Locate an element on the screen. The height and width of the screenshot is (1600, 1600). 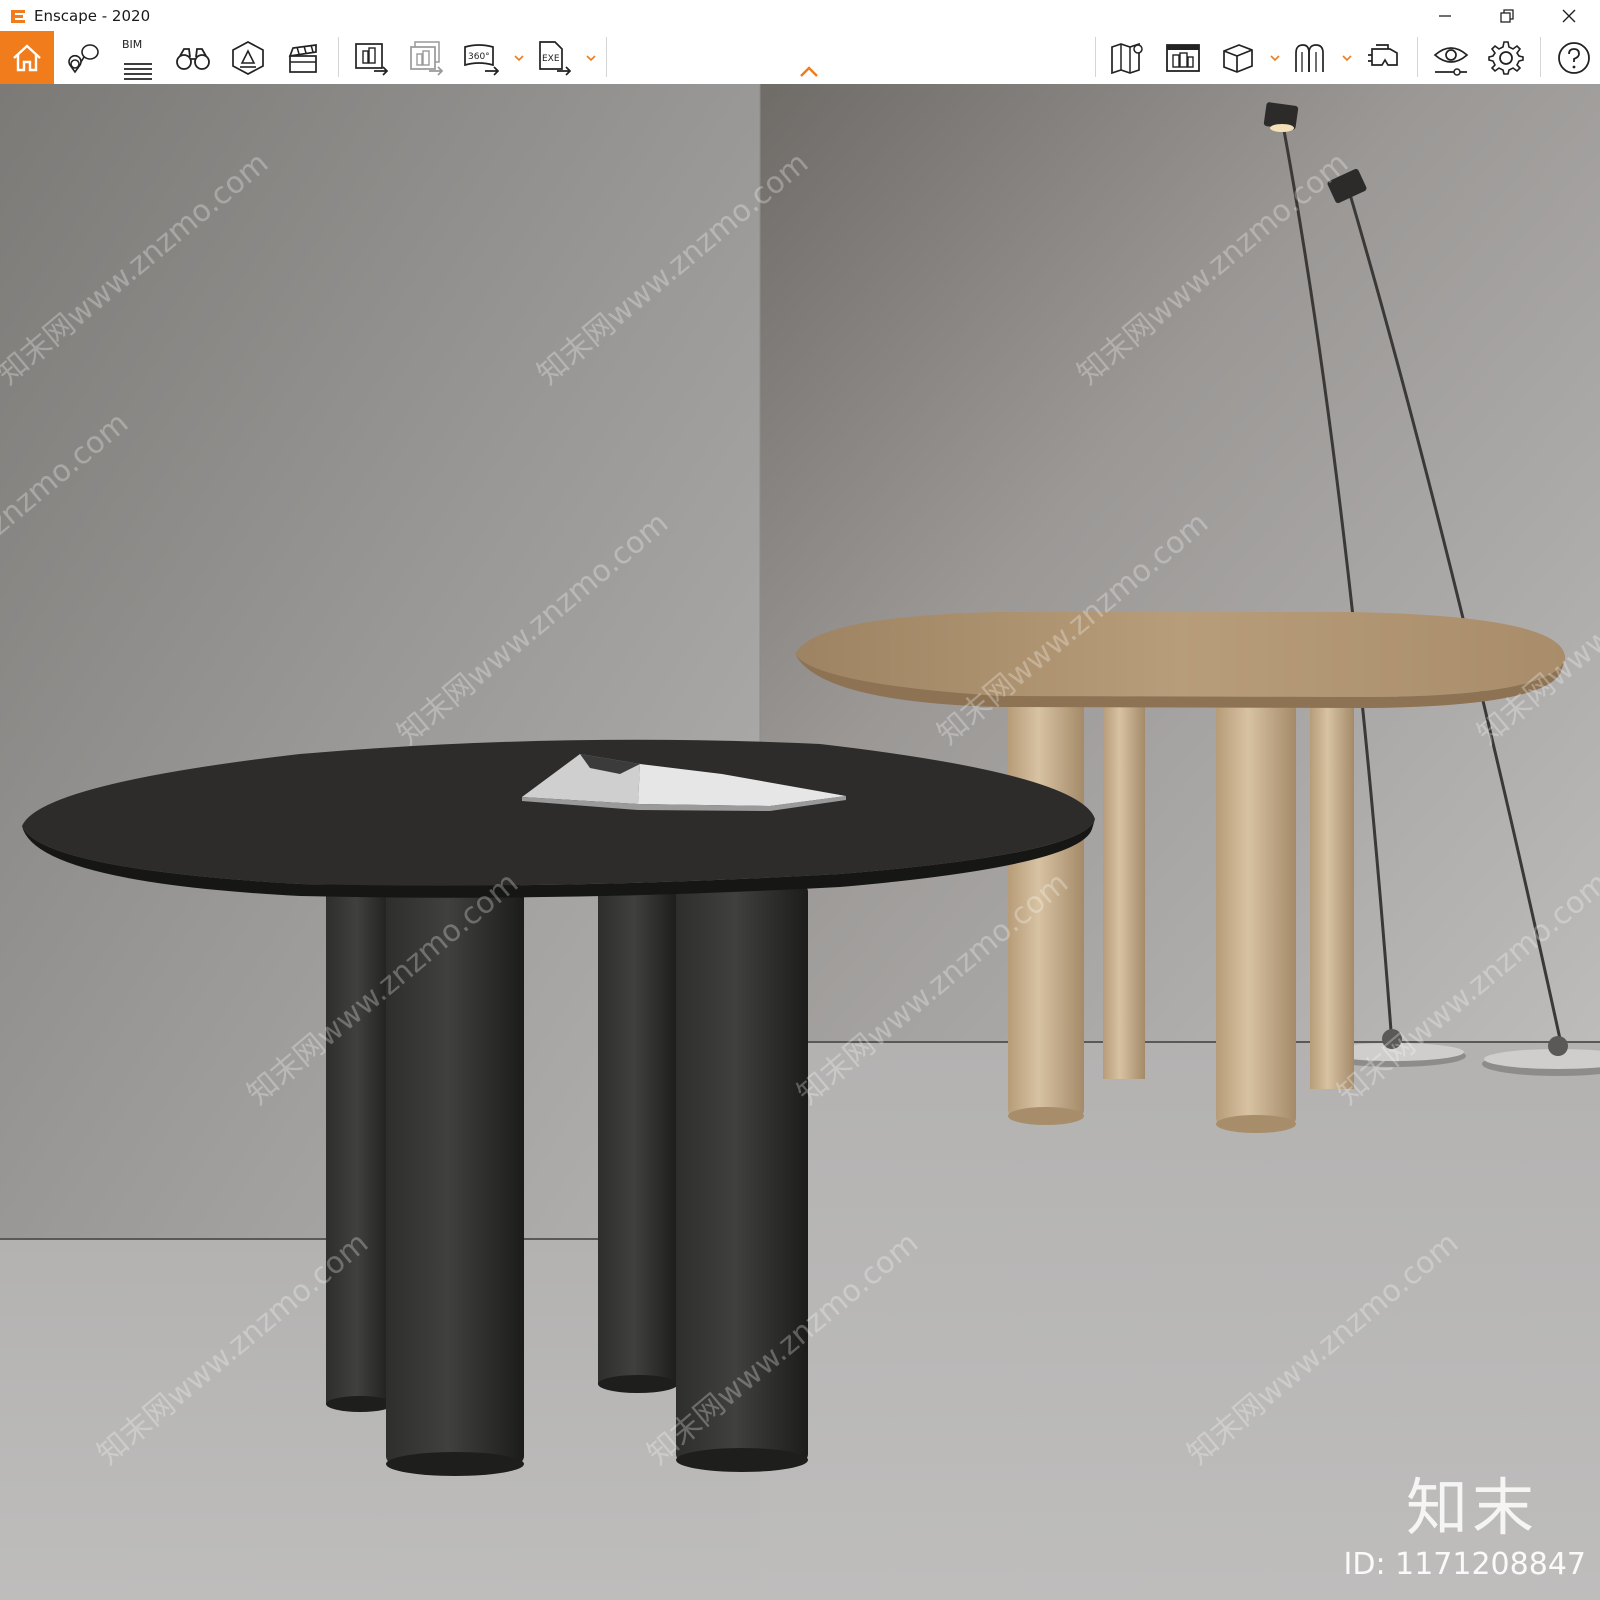
close-button is located at coordinates (1569, 15).